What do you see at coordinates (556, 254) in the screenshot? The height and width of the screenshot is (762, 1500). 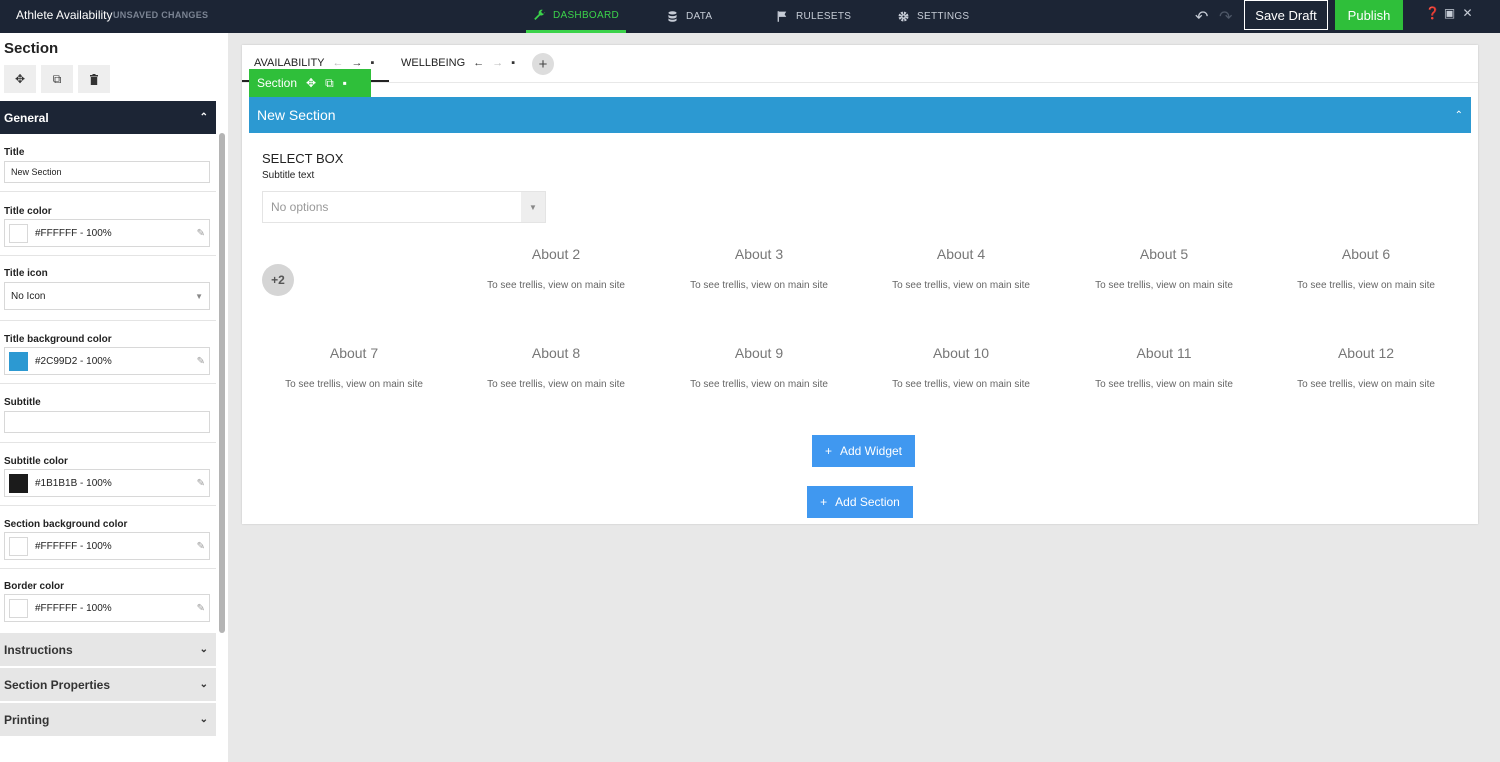 I see `widget-title: About 2` at bounding box center [556, 254].